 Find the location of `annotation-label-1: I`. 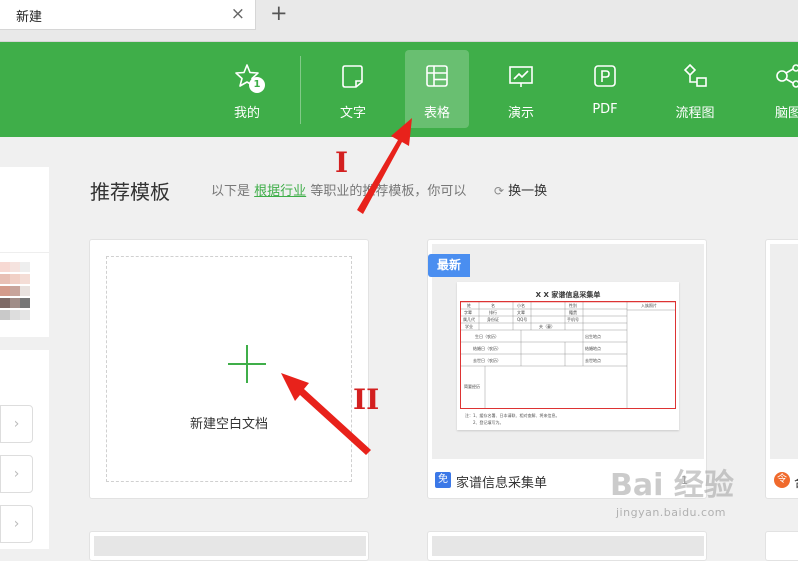

annotation-label-1: I is located at coordinates (342, 162).